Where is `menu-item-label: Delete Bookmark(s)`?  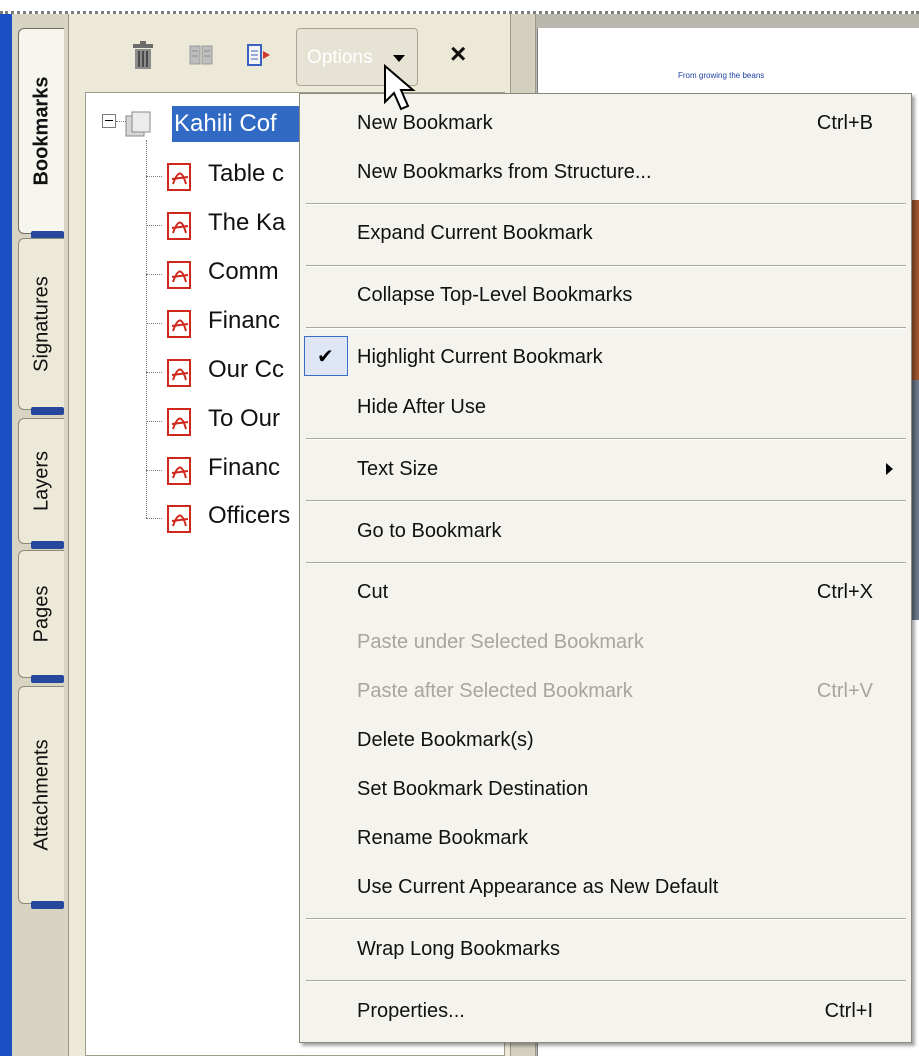
menu-item-label: Delete Bookmark(s) is located at coordinates (445, 740).